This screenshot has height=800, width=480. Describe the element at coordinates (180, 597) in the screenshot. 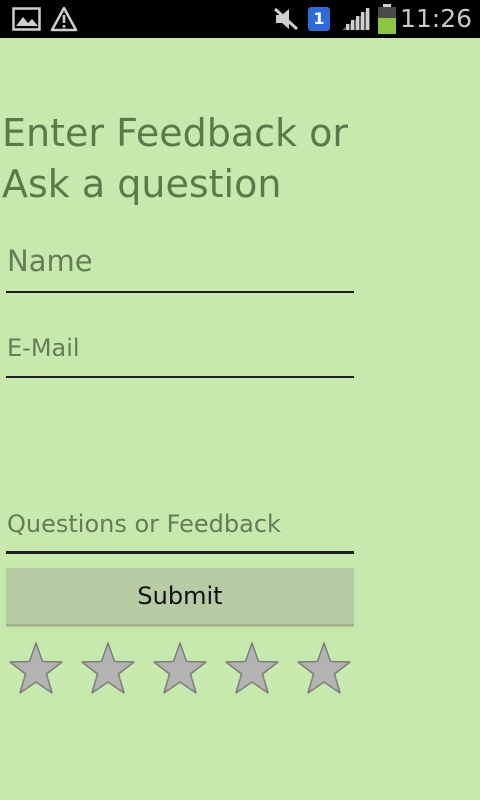

I see `submit-button: Submit` at that location.